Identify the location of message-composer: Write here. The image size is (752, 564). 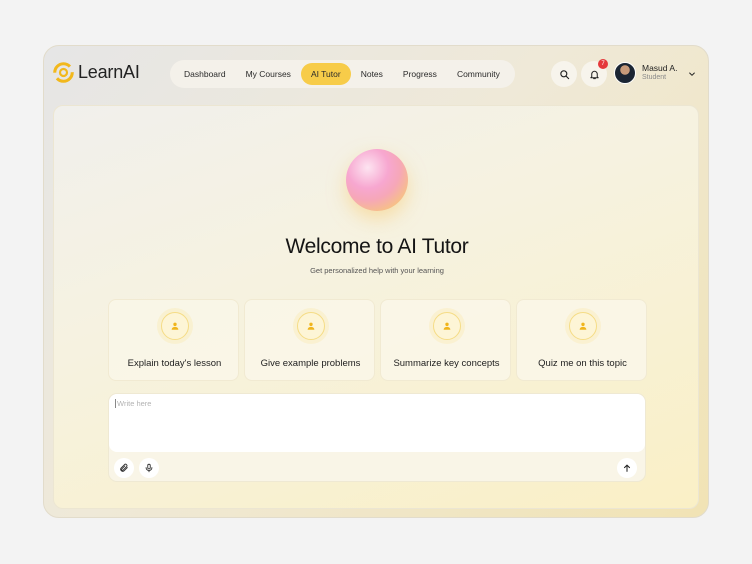
(377, 437).